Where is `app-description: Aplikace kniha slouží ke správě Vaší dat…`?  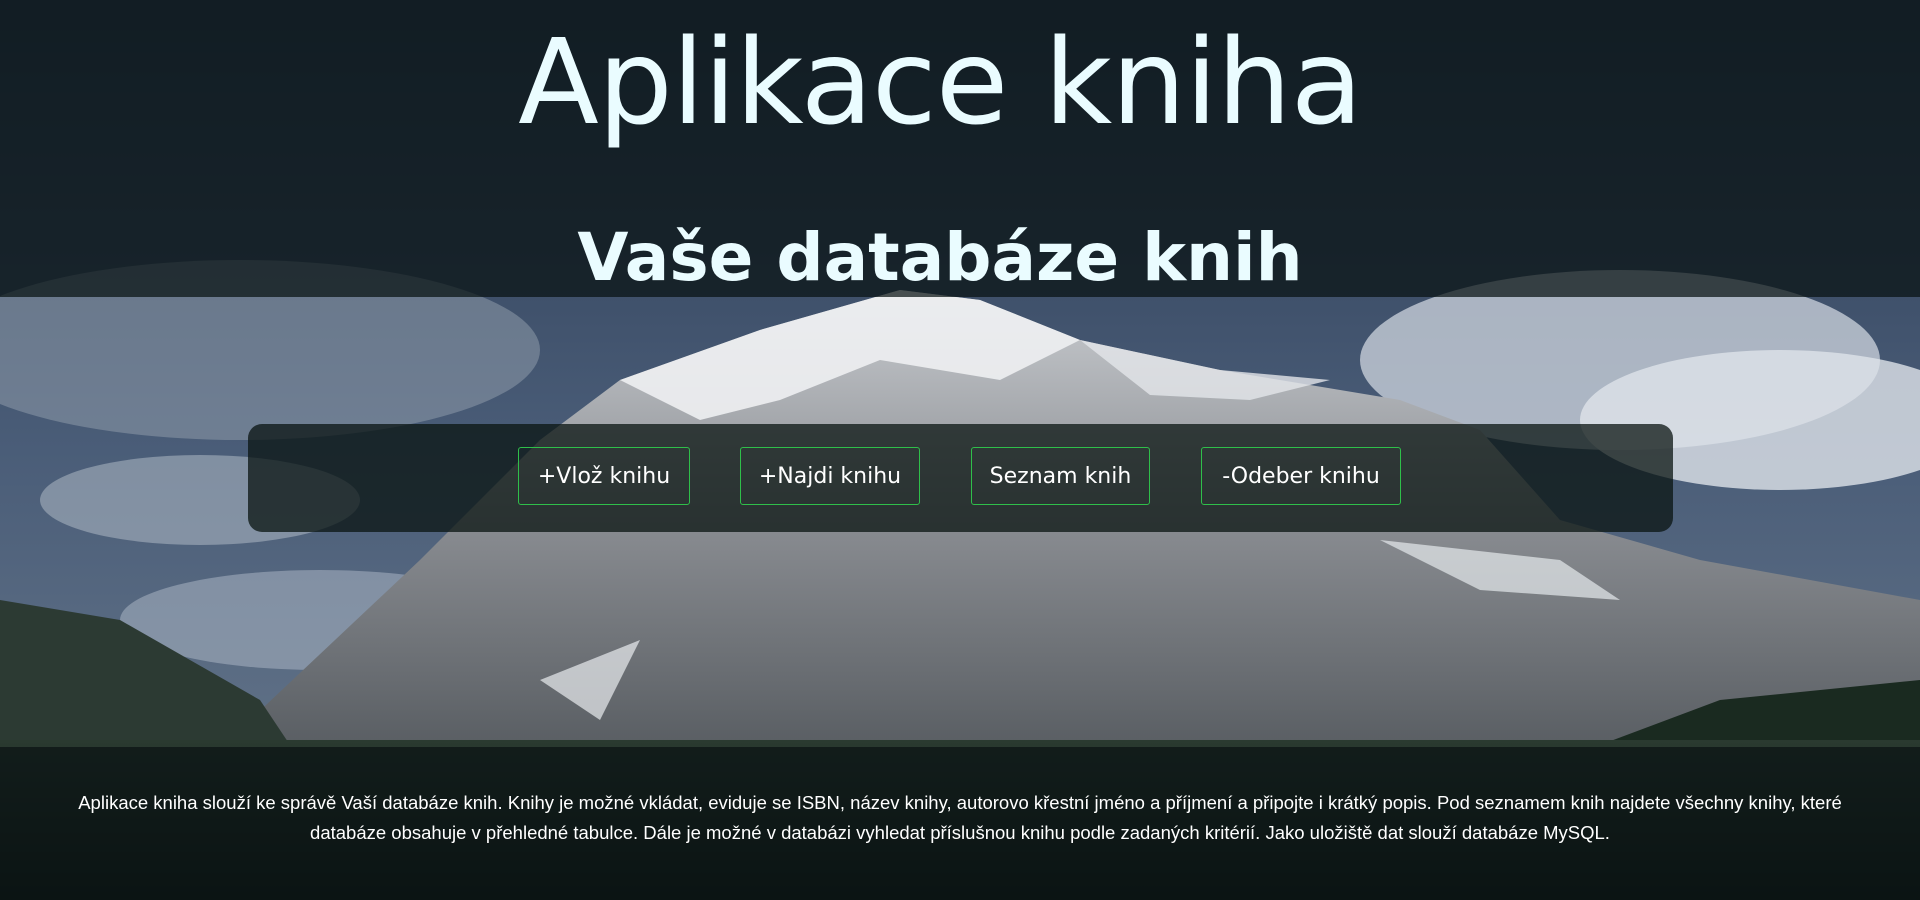 app-description: Aplikace kniha slouží ke správě Vaší dat… is located at coordinates (960, 817).